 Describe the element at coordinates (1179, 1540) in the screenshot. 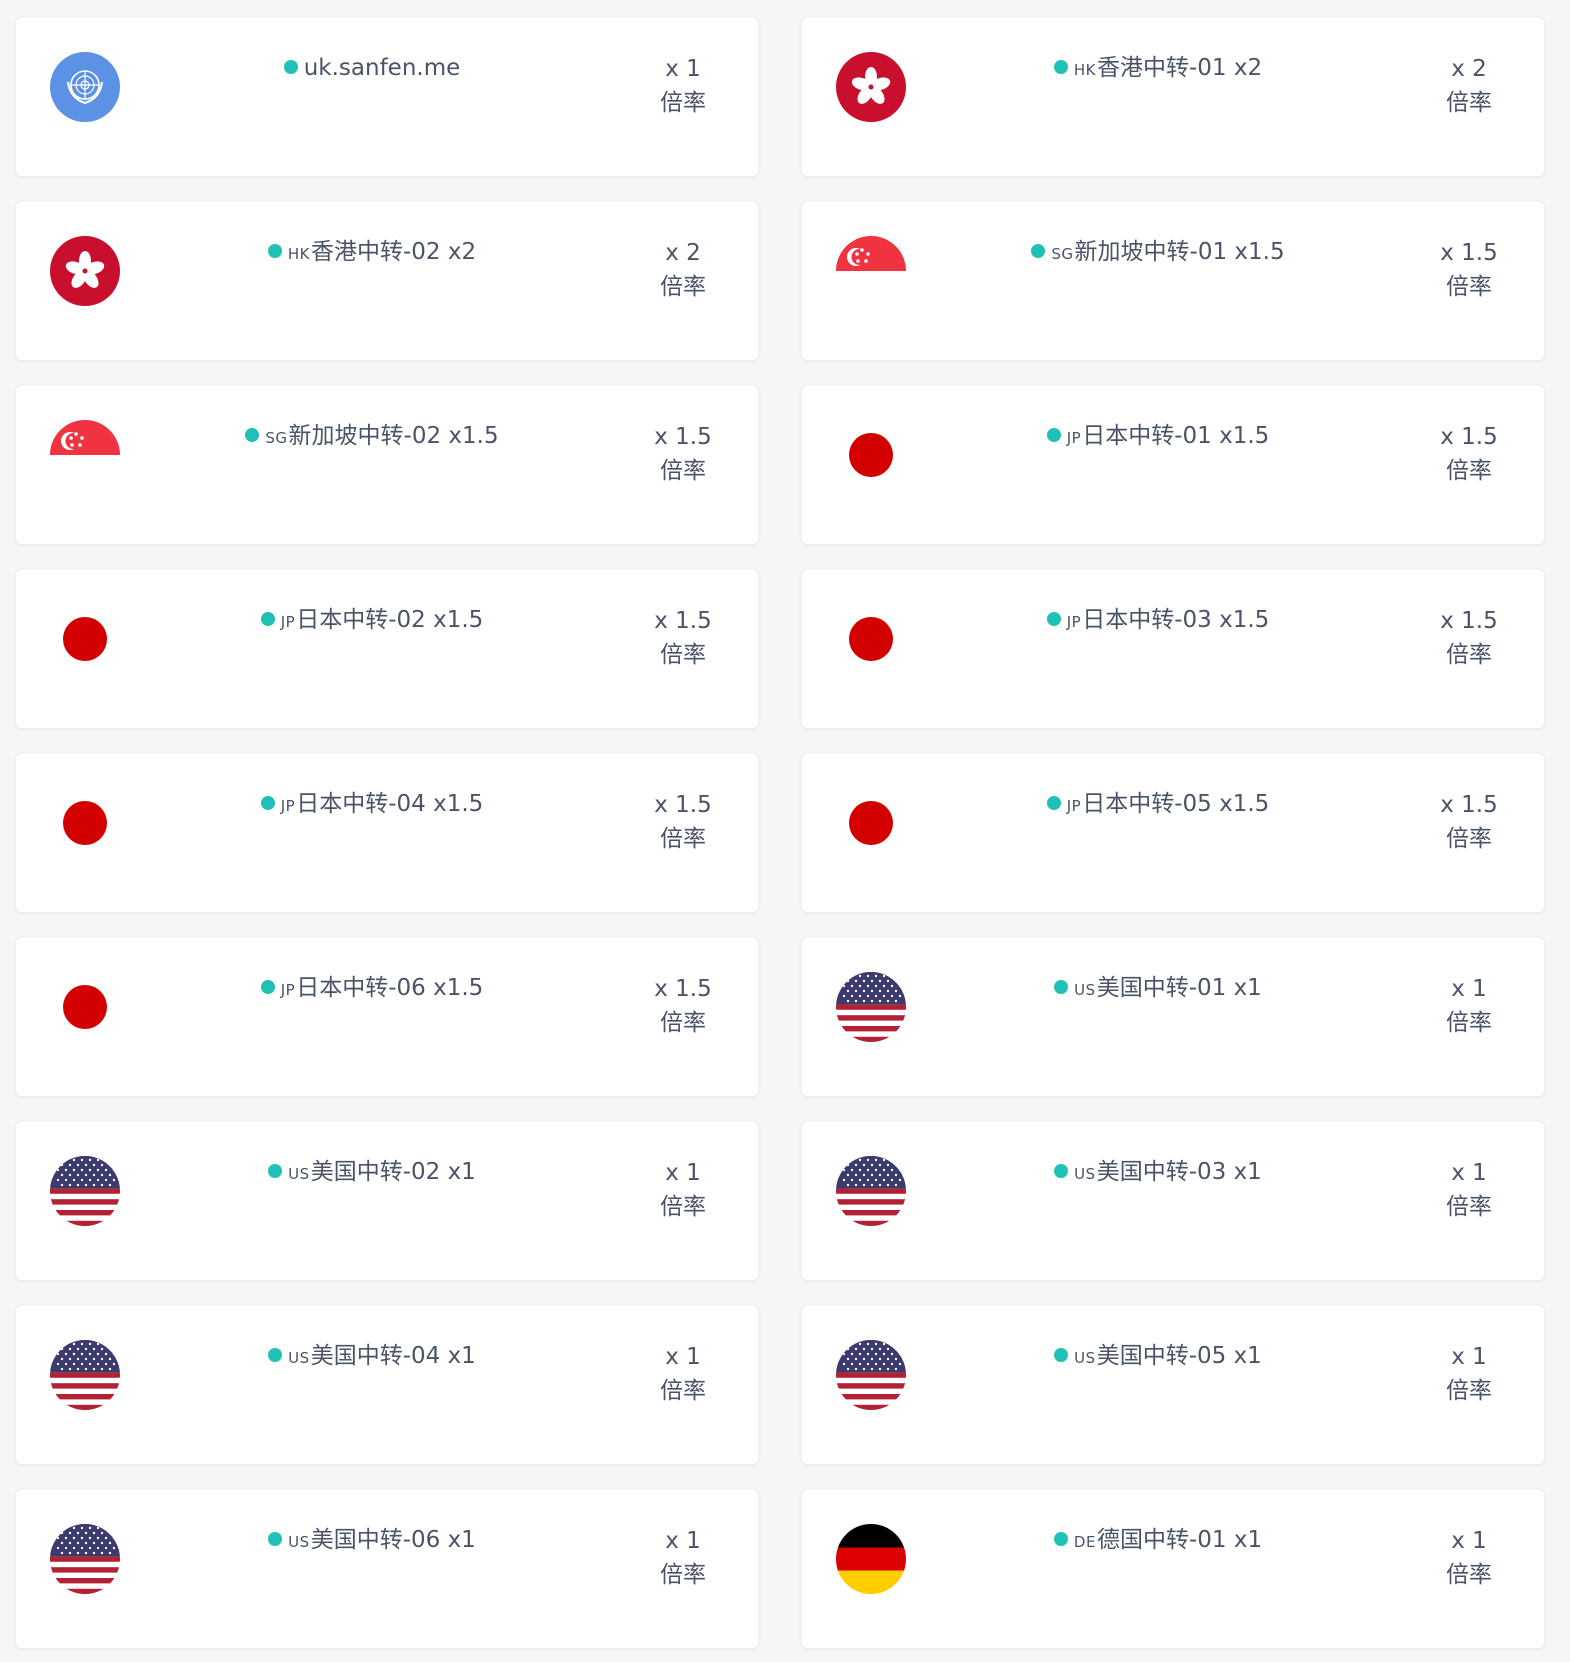

I see `node-label: 德国中转-01 x1` at that location.